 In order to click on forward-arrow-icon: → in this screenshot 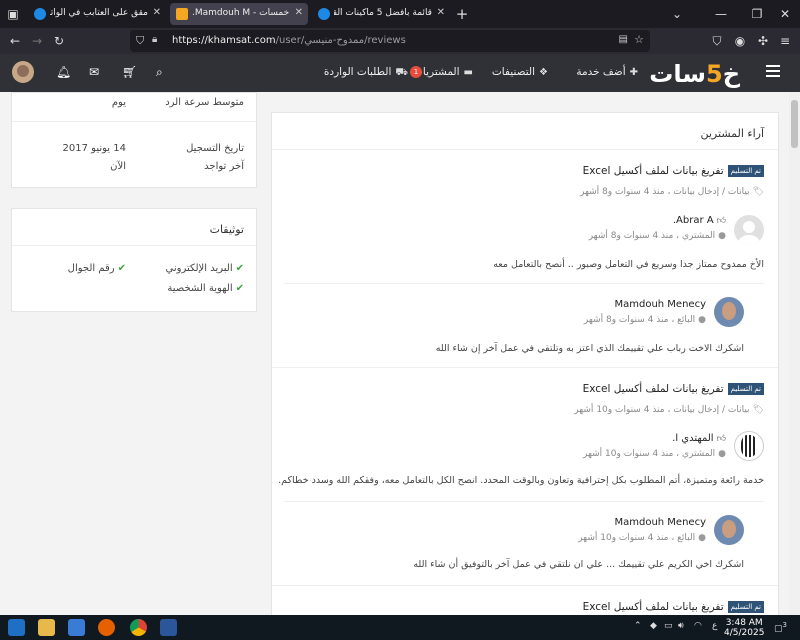, I will do `click(37, 41)`.